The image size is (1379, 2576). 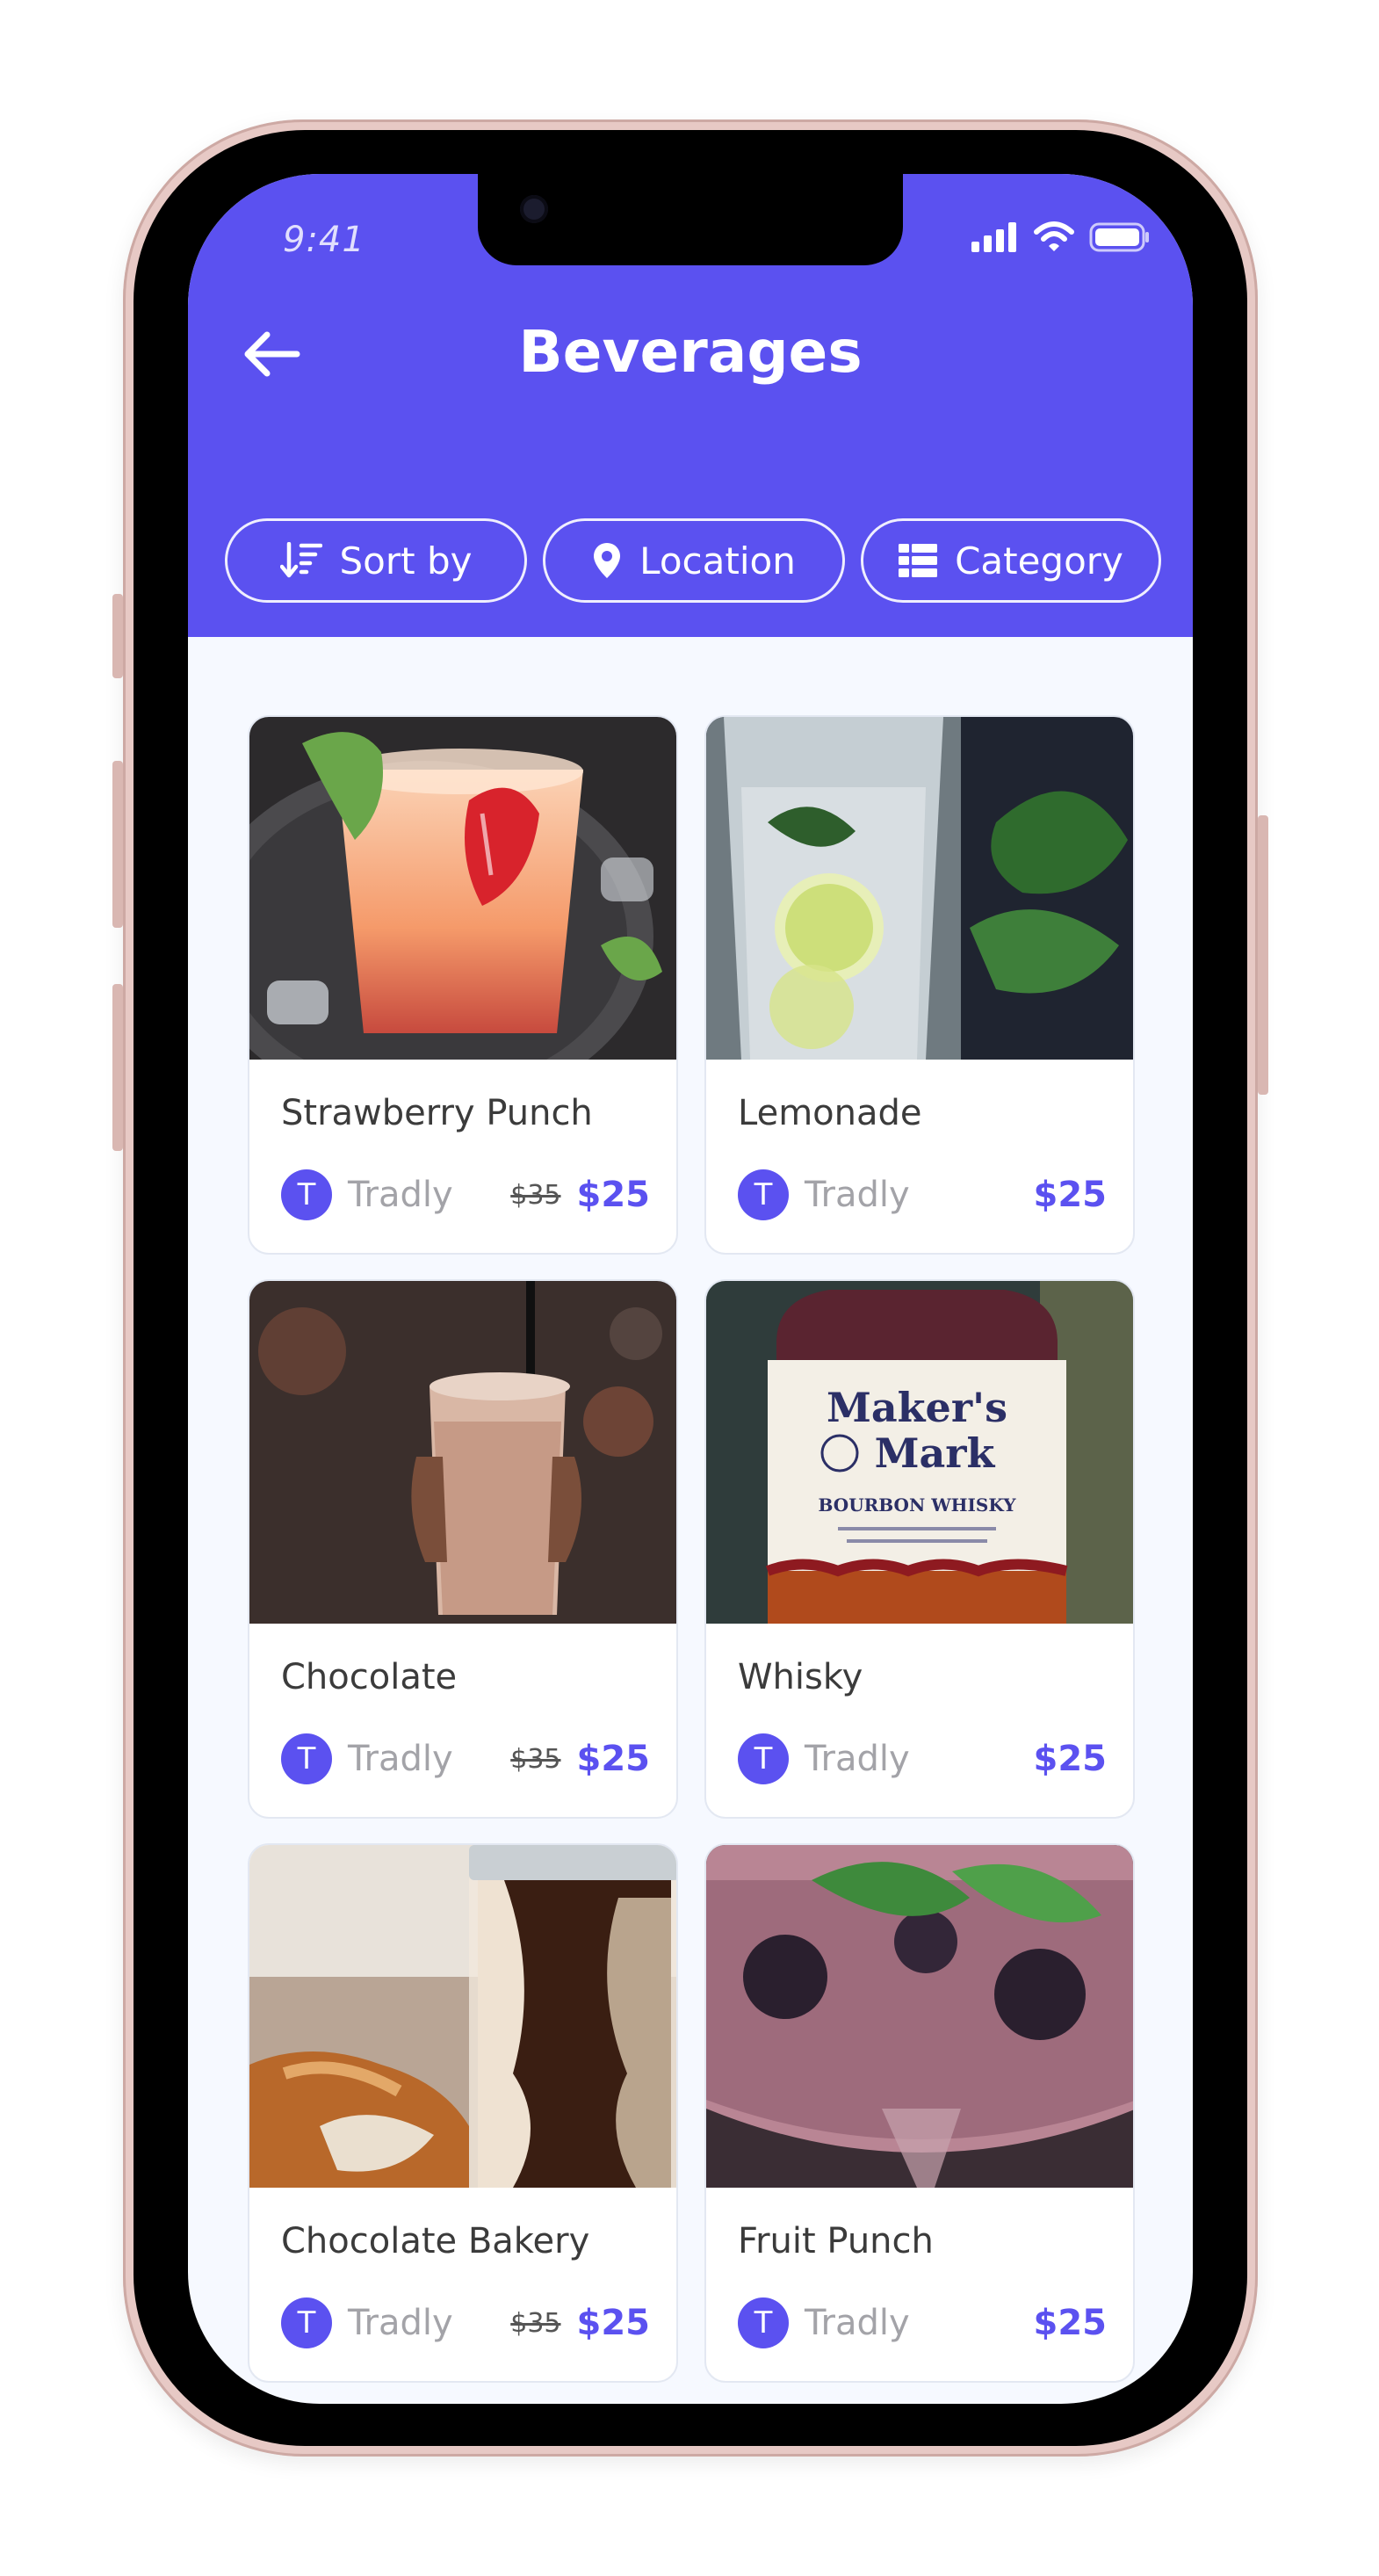 I want to click on lemonade-image, so click(x=919, y=888).